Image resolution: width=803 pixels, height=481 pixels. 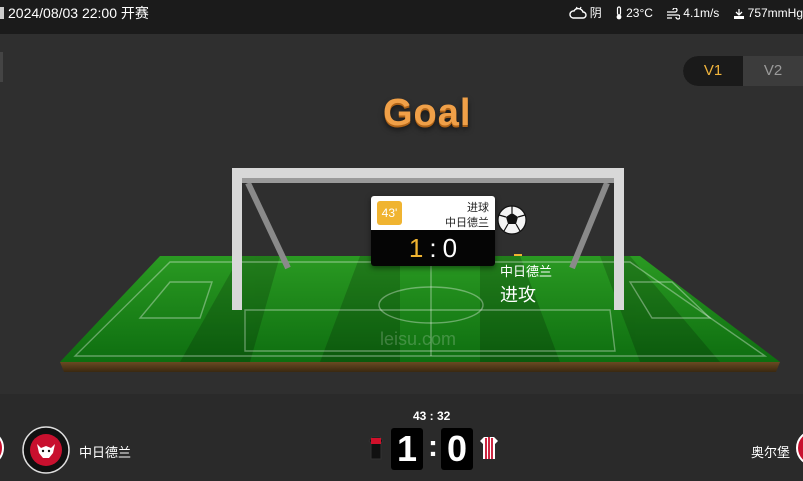 What do you see at coordinates (2, 448) in the screenshot?
I see `left-edge-logo-icon` at bounding box center [2, 448].